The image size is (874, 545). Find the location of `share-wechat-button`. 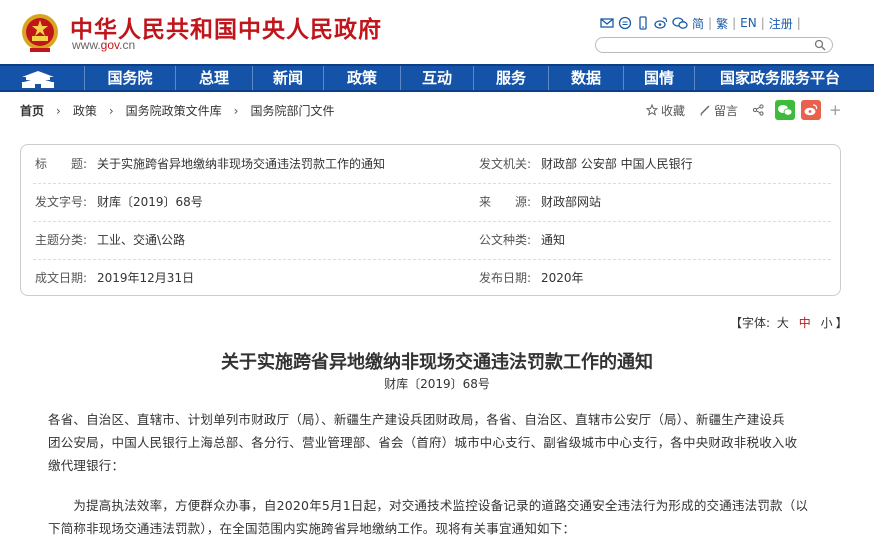

share-wechat-button is located at coordinates (785, 110).